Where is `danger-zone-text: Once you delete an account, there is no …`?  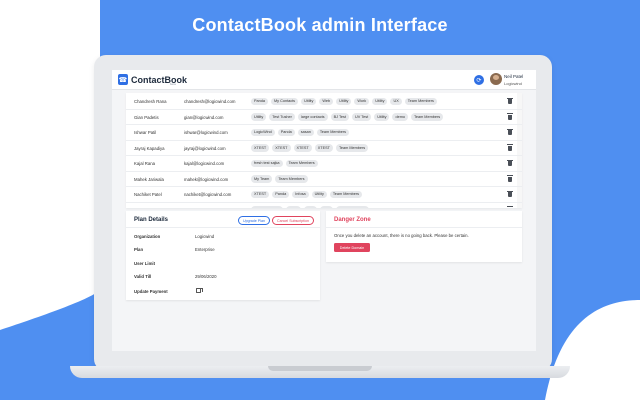 danger-zone-text: Once you delete an account, there is no … is located at coordinates (401, 235).